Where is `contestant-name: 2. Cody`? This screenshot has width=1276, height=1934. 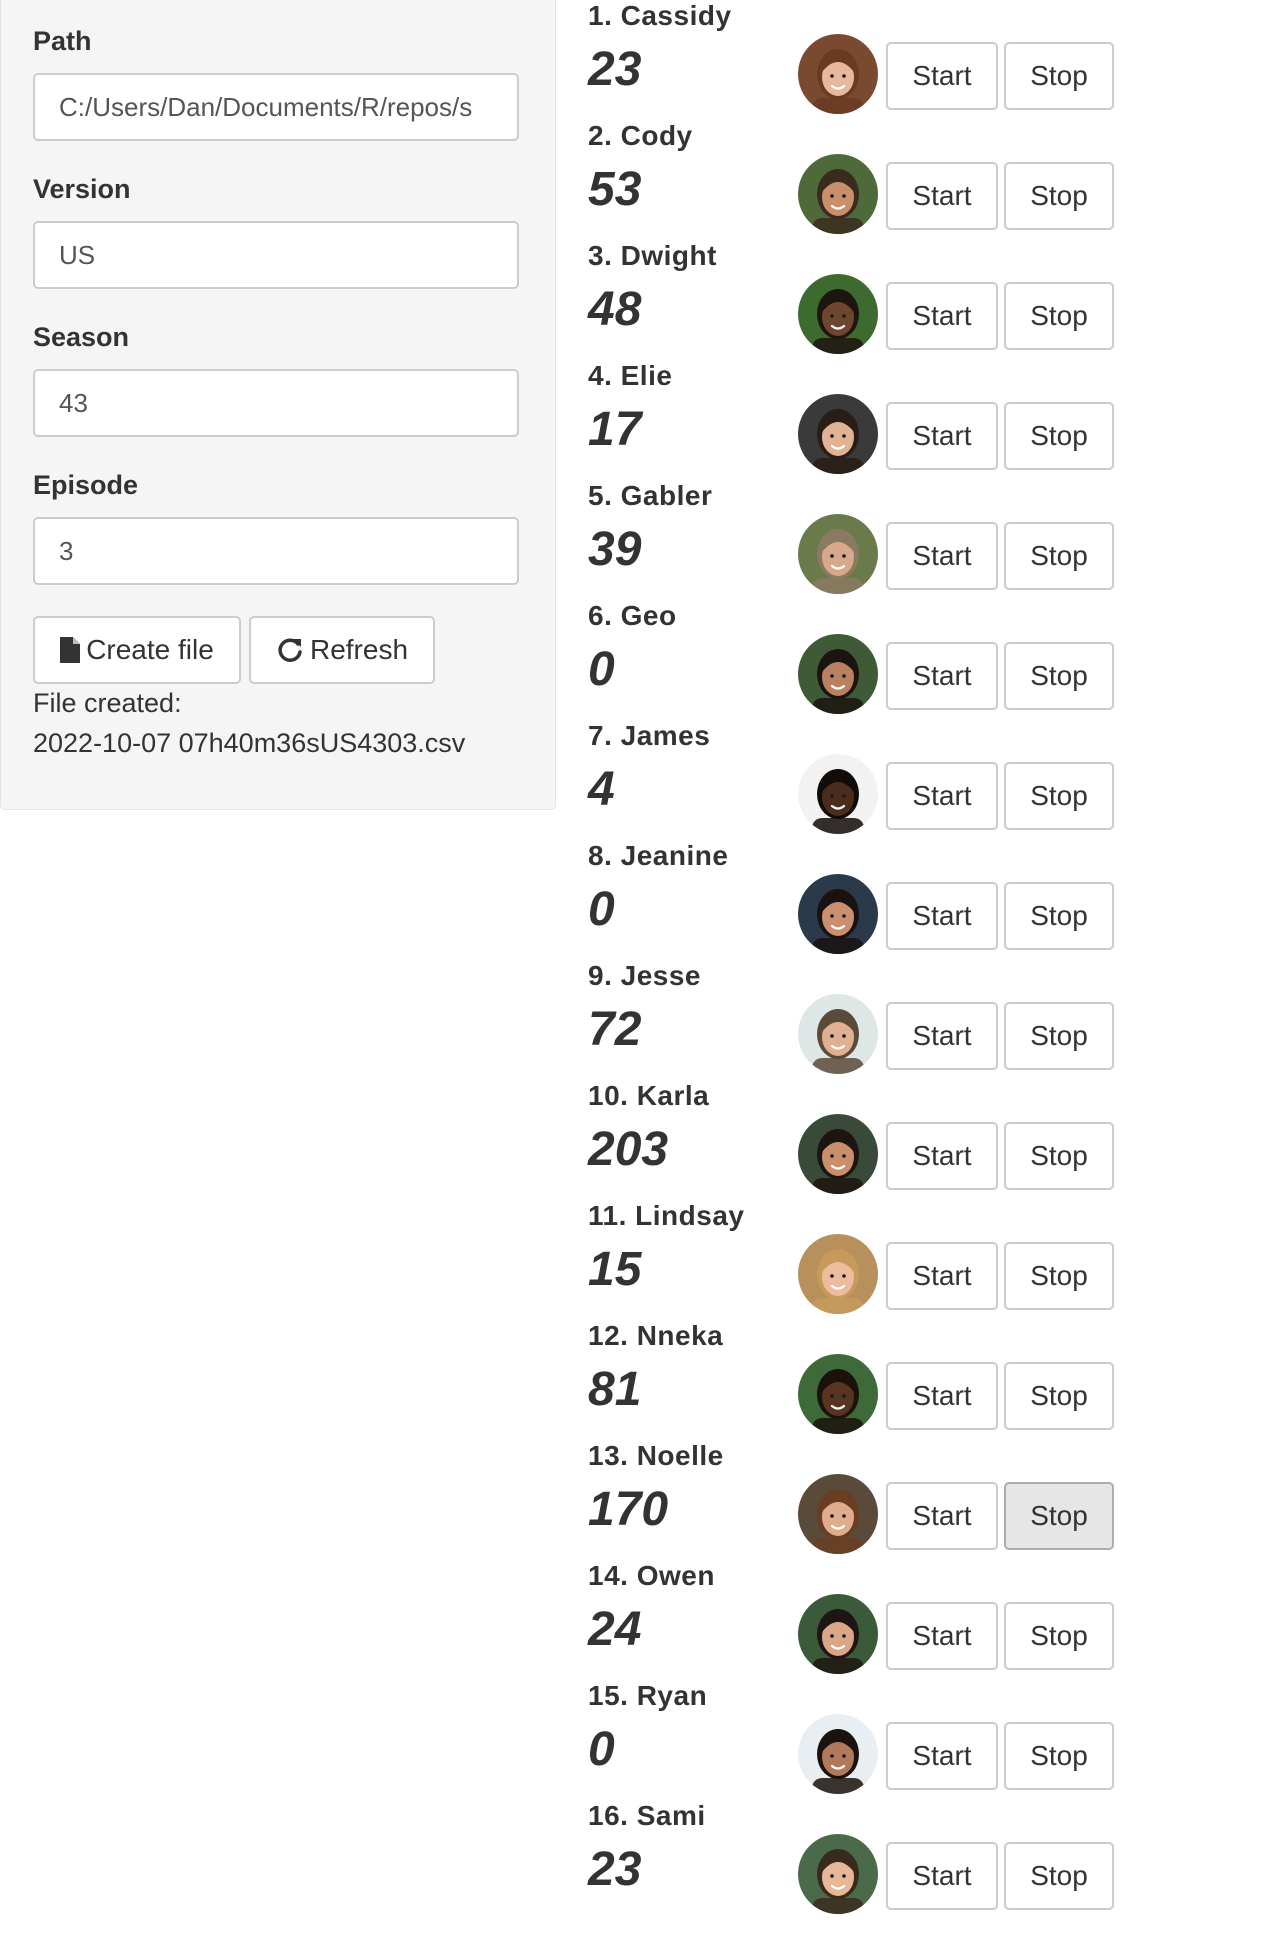 contestant-name: 2. Cody is located at coordinates (640, 135).